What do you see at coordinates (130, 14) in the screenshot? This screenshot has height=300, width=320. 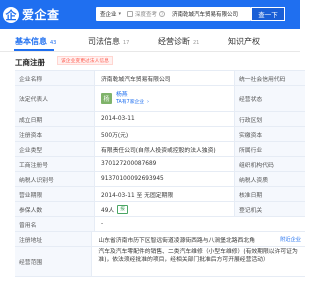 I see `checkbox-icon` at bounding box center [130, 14].